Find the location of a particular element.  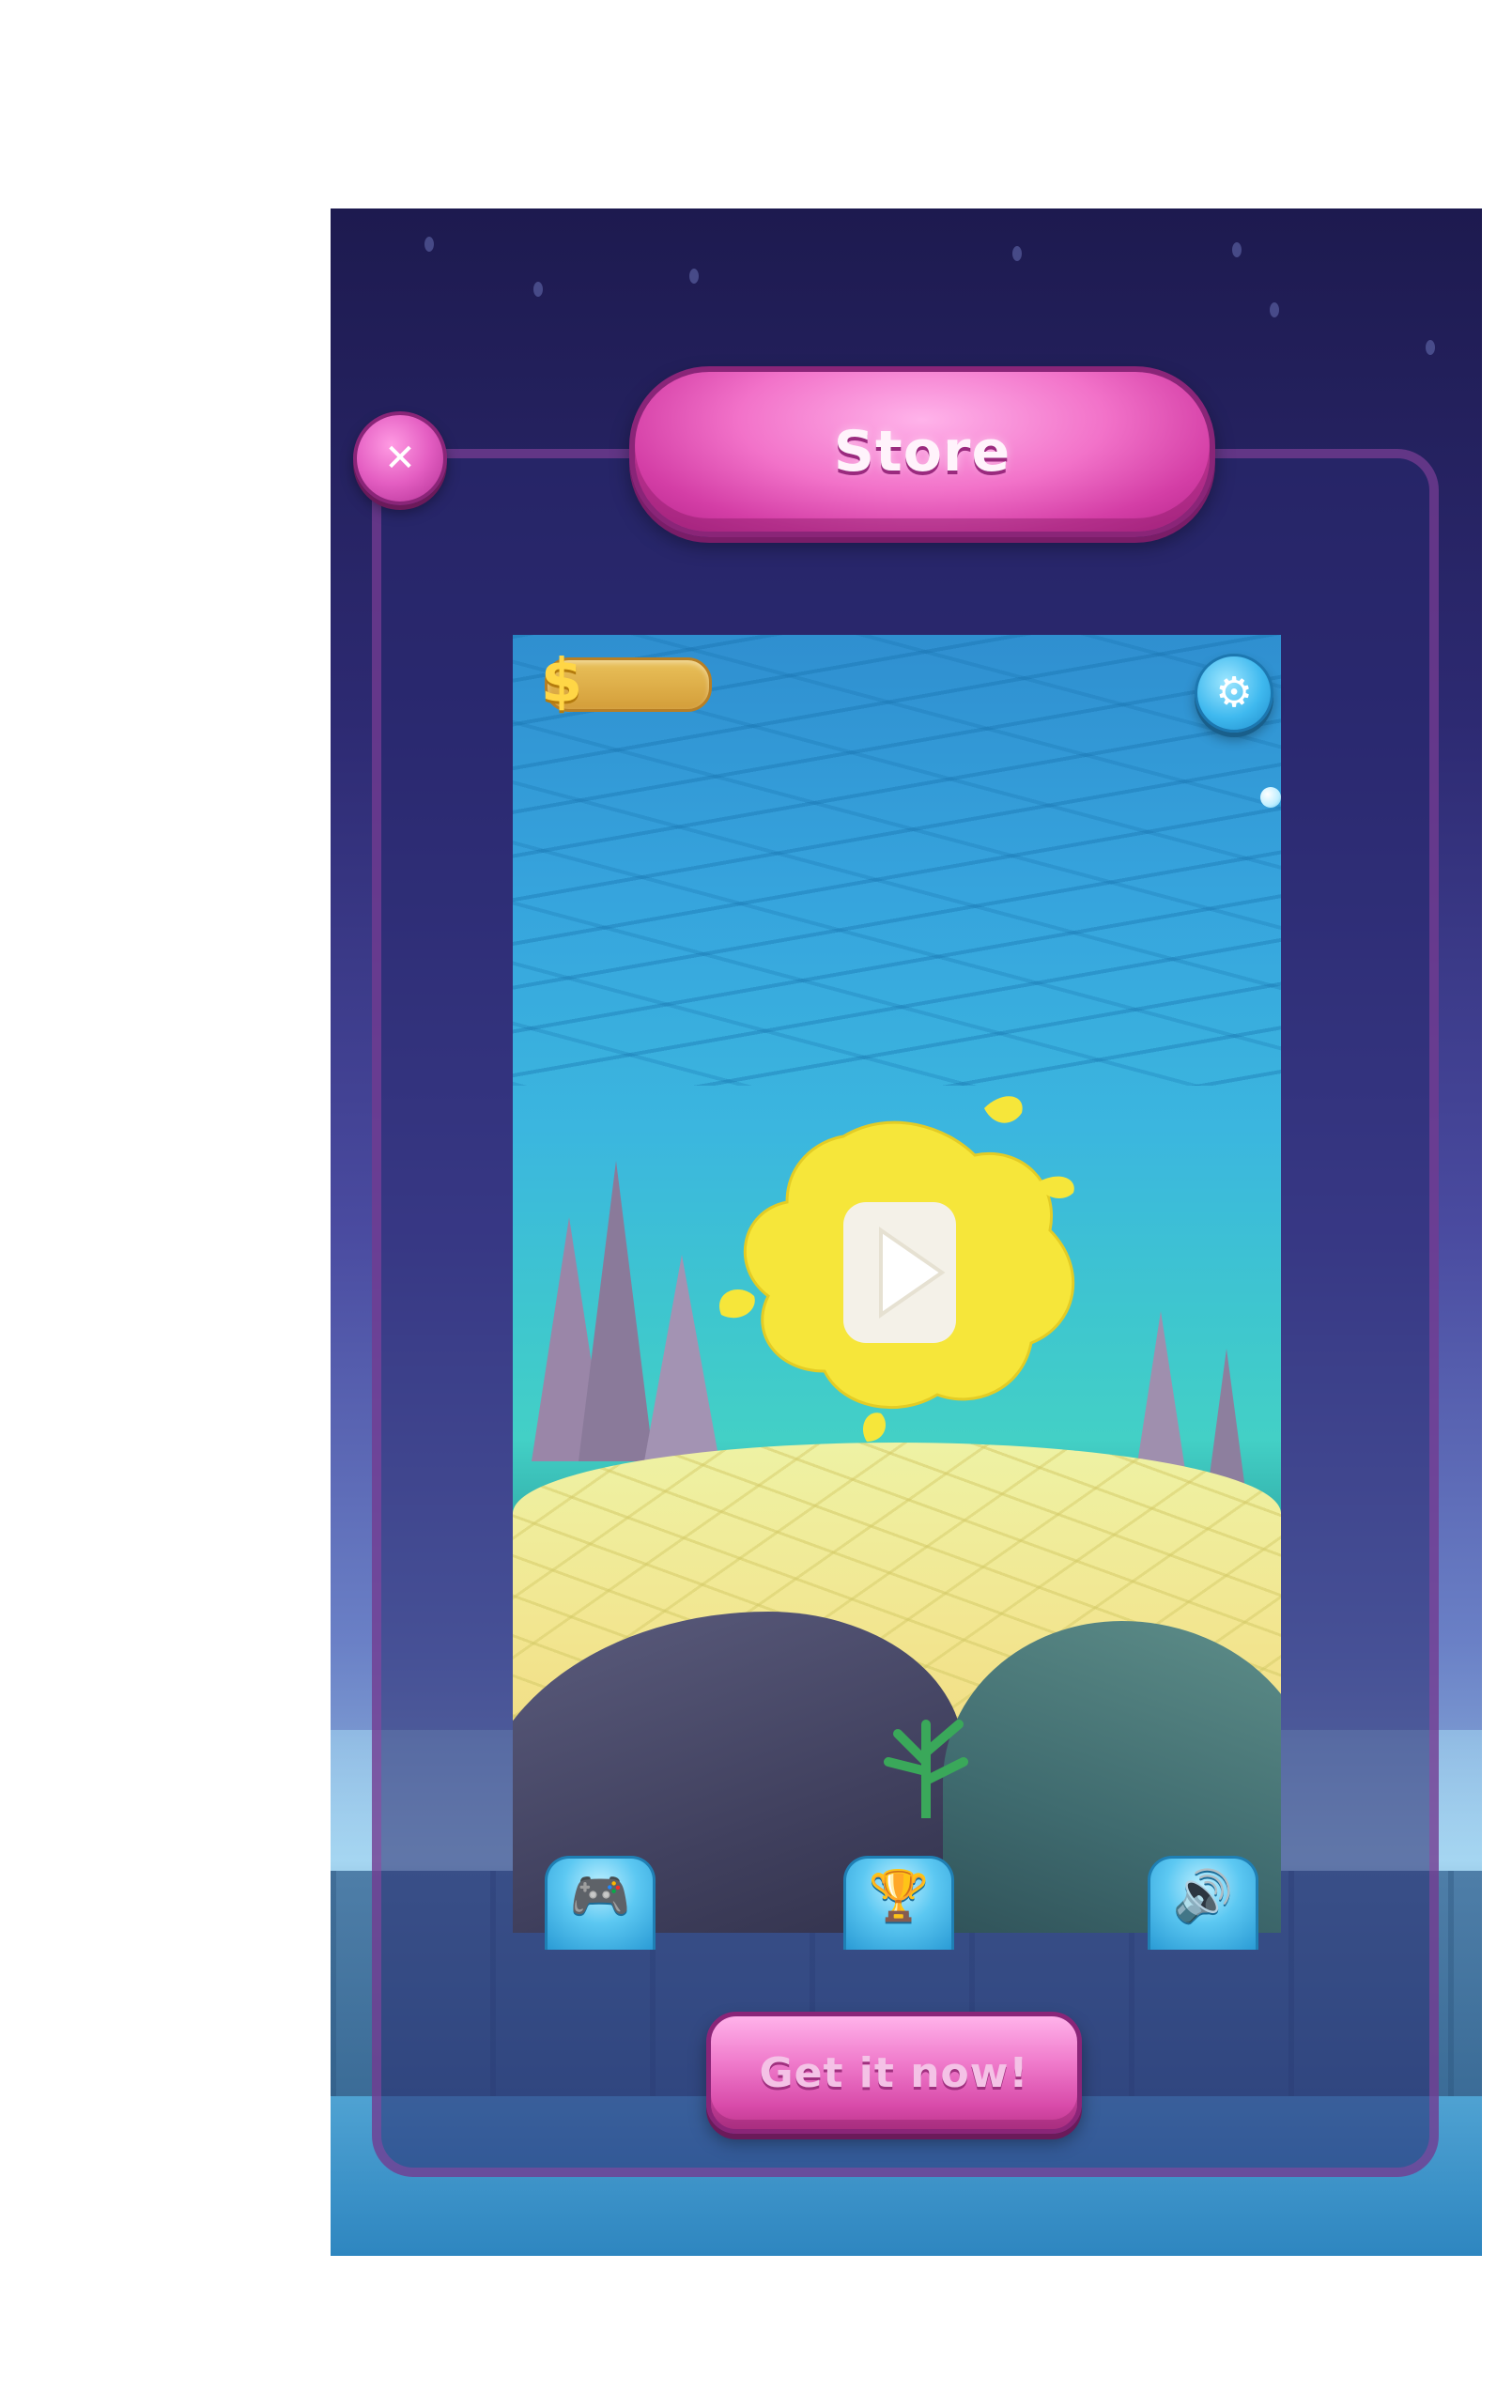

store-title: Store is located at coordinates (922, 452).